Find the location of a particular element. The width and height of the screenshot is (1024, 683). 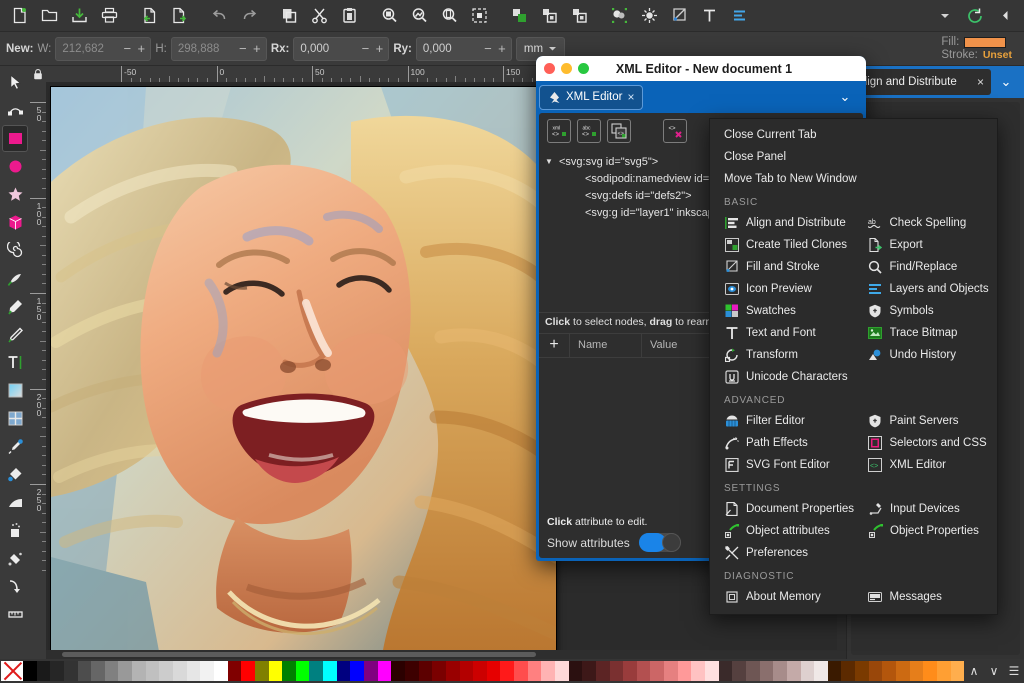

zoom-page-button is located at coordinates (449, 16).